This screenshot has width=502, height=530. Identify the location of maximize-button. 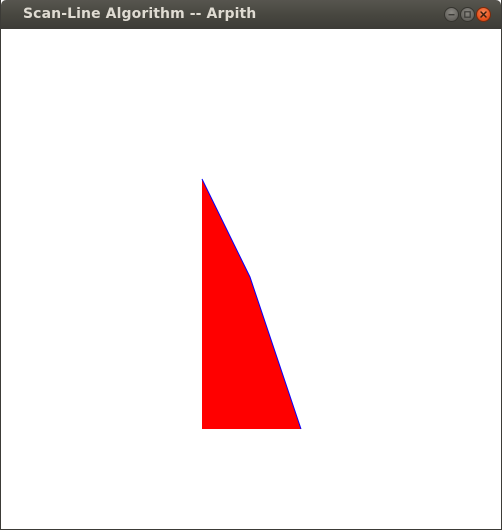
(467, 14).